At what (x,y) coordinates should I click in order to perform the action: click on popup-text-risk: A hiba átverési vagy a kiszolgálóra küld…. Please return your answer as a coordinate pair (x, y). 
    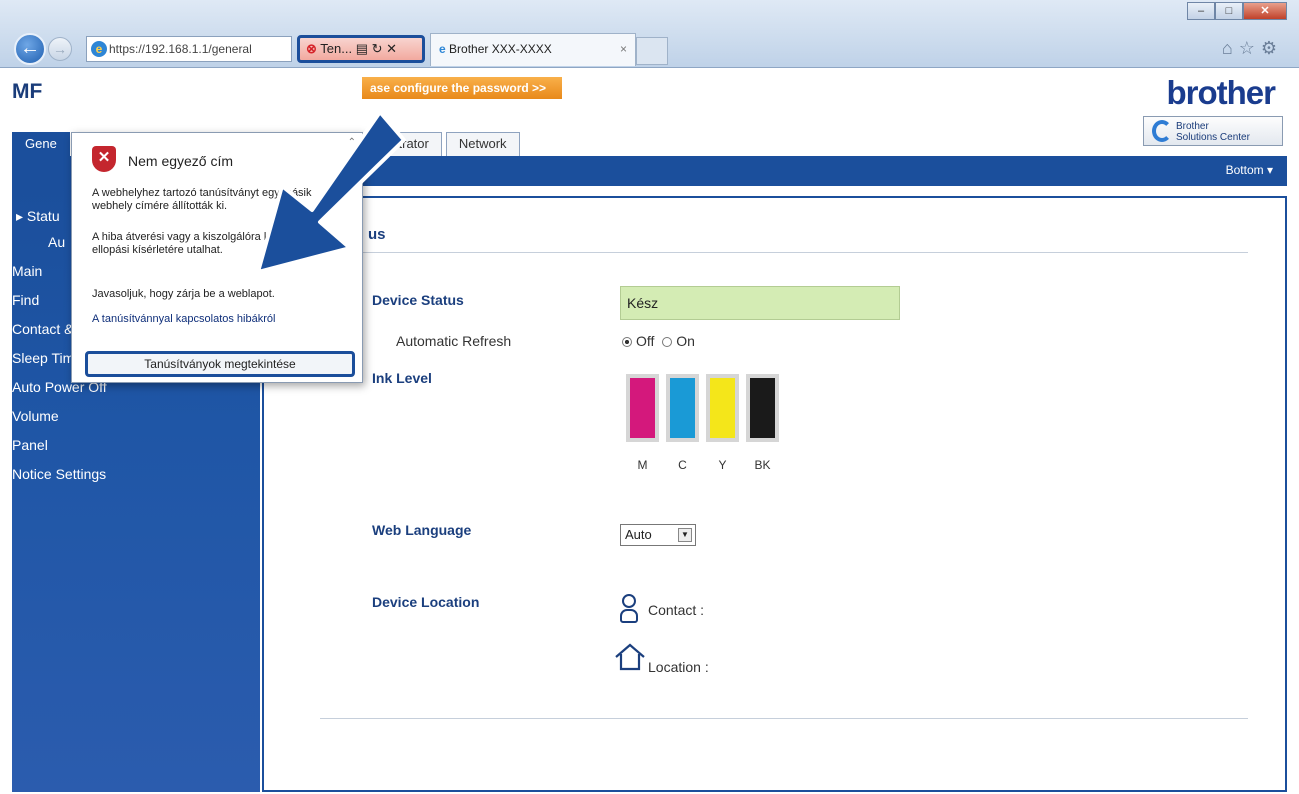
    Looking at the image, I should click on (212, 243).